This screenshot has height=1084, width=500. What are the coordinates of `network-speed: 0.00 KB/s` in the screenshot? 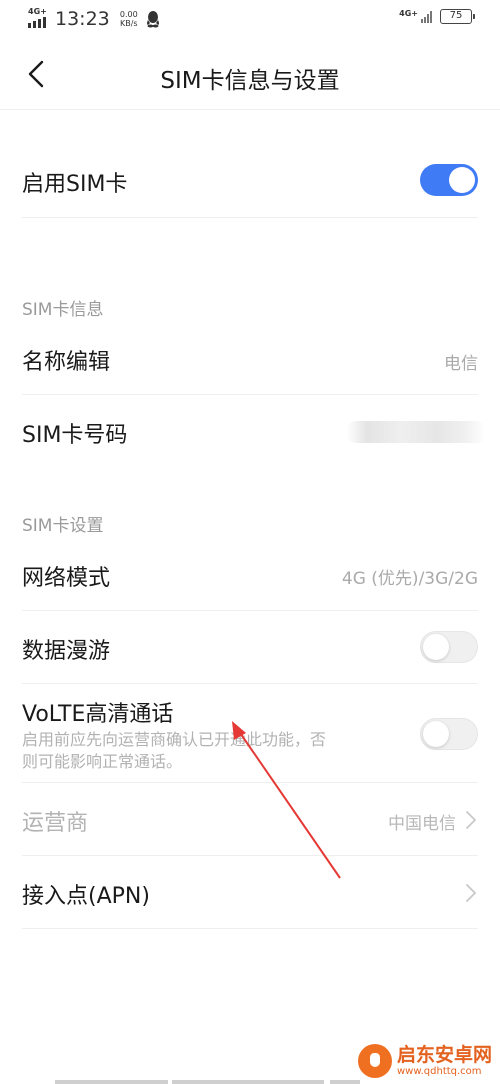 It's located at (129, 19).